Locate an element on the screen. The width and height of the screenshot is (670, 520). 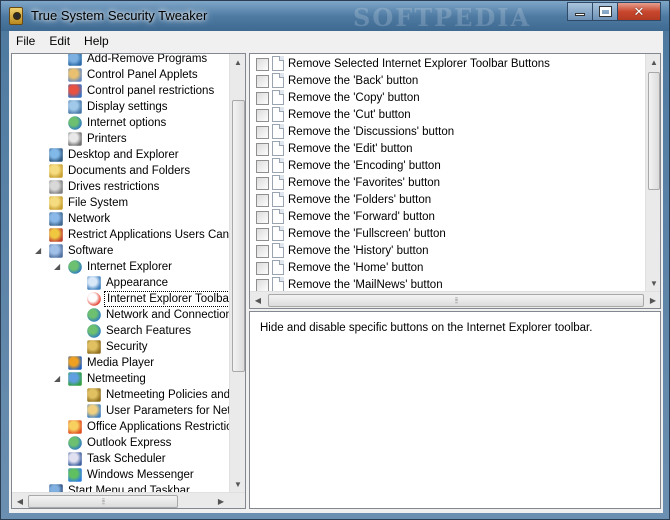
tree-item-label: File System is located at coordinates (98, 203).